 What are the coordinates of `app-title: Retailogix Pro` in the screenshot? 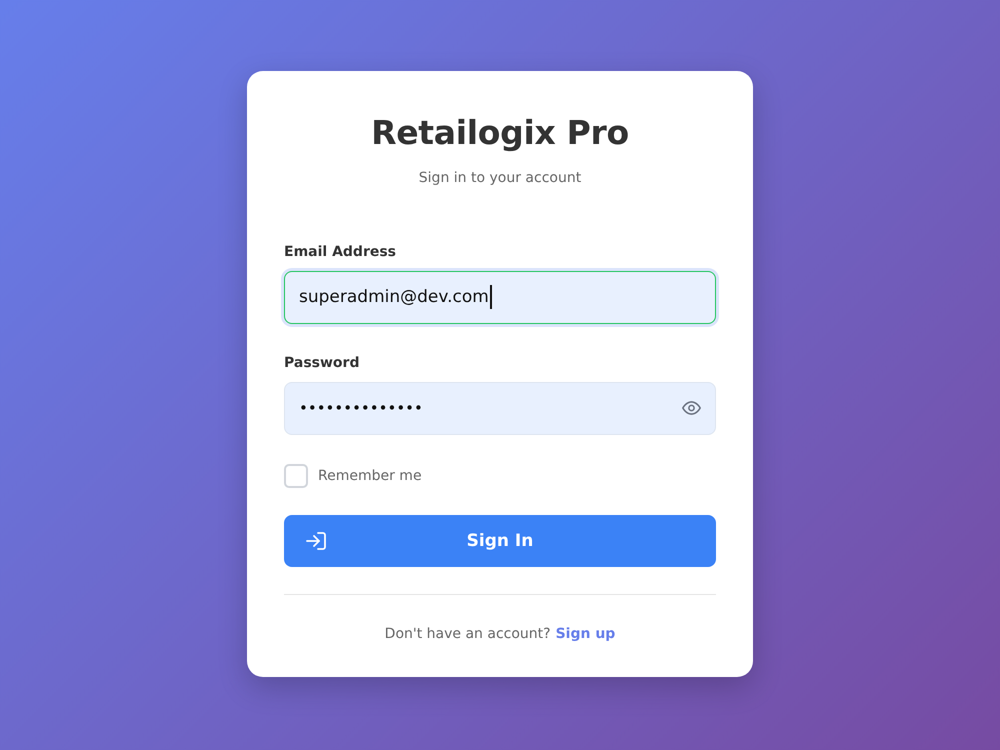 It's located at (500, 133).